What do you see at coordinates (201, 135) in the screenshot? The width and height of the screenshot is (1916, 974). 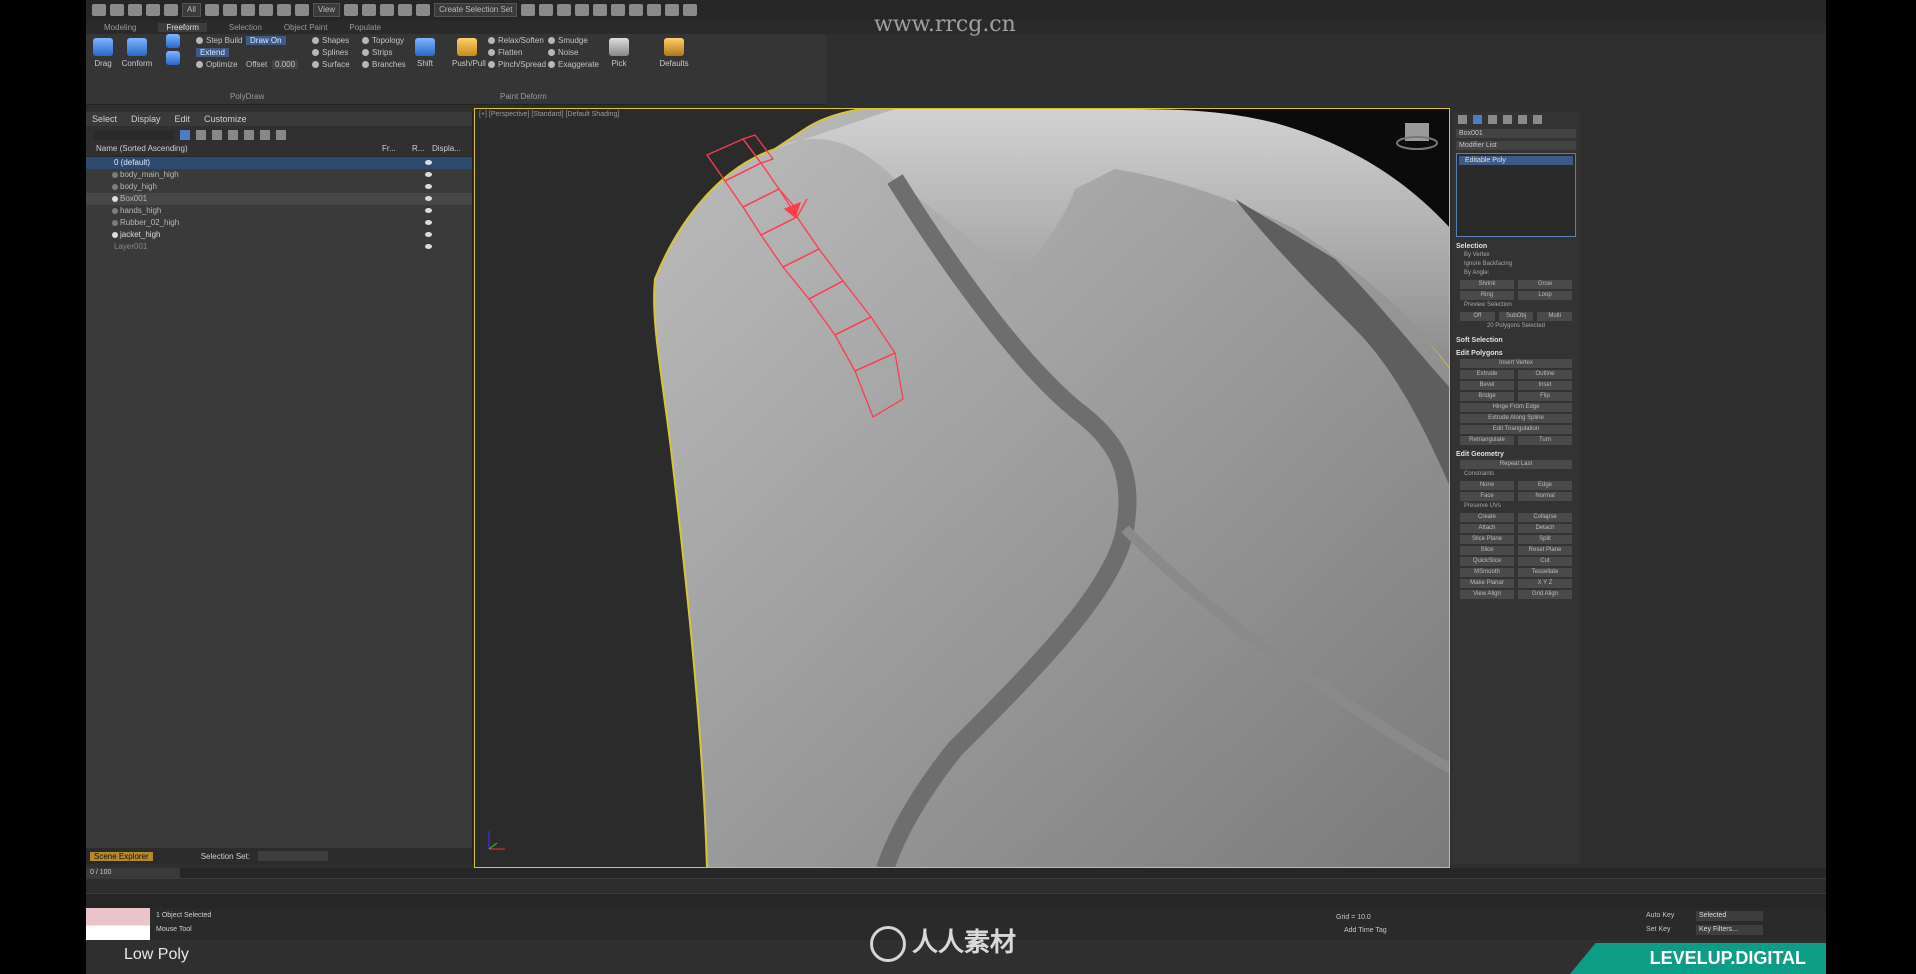 I see `lock-icon` at bounding box center [201, 135].